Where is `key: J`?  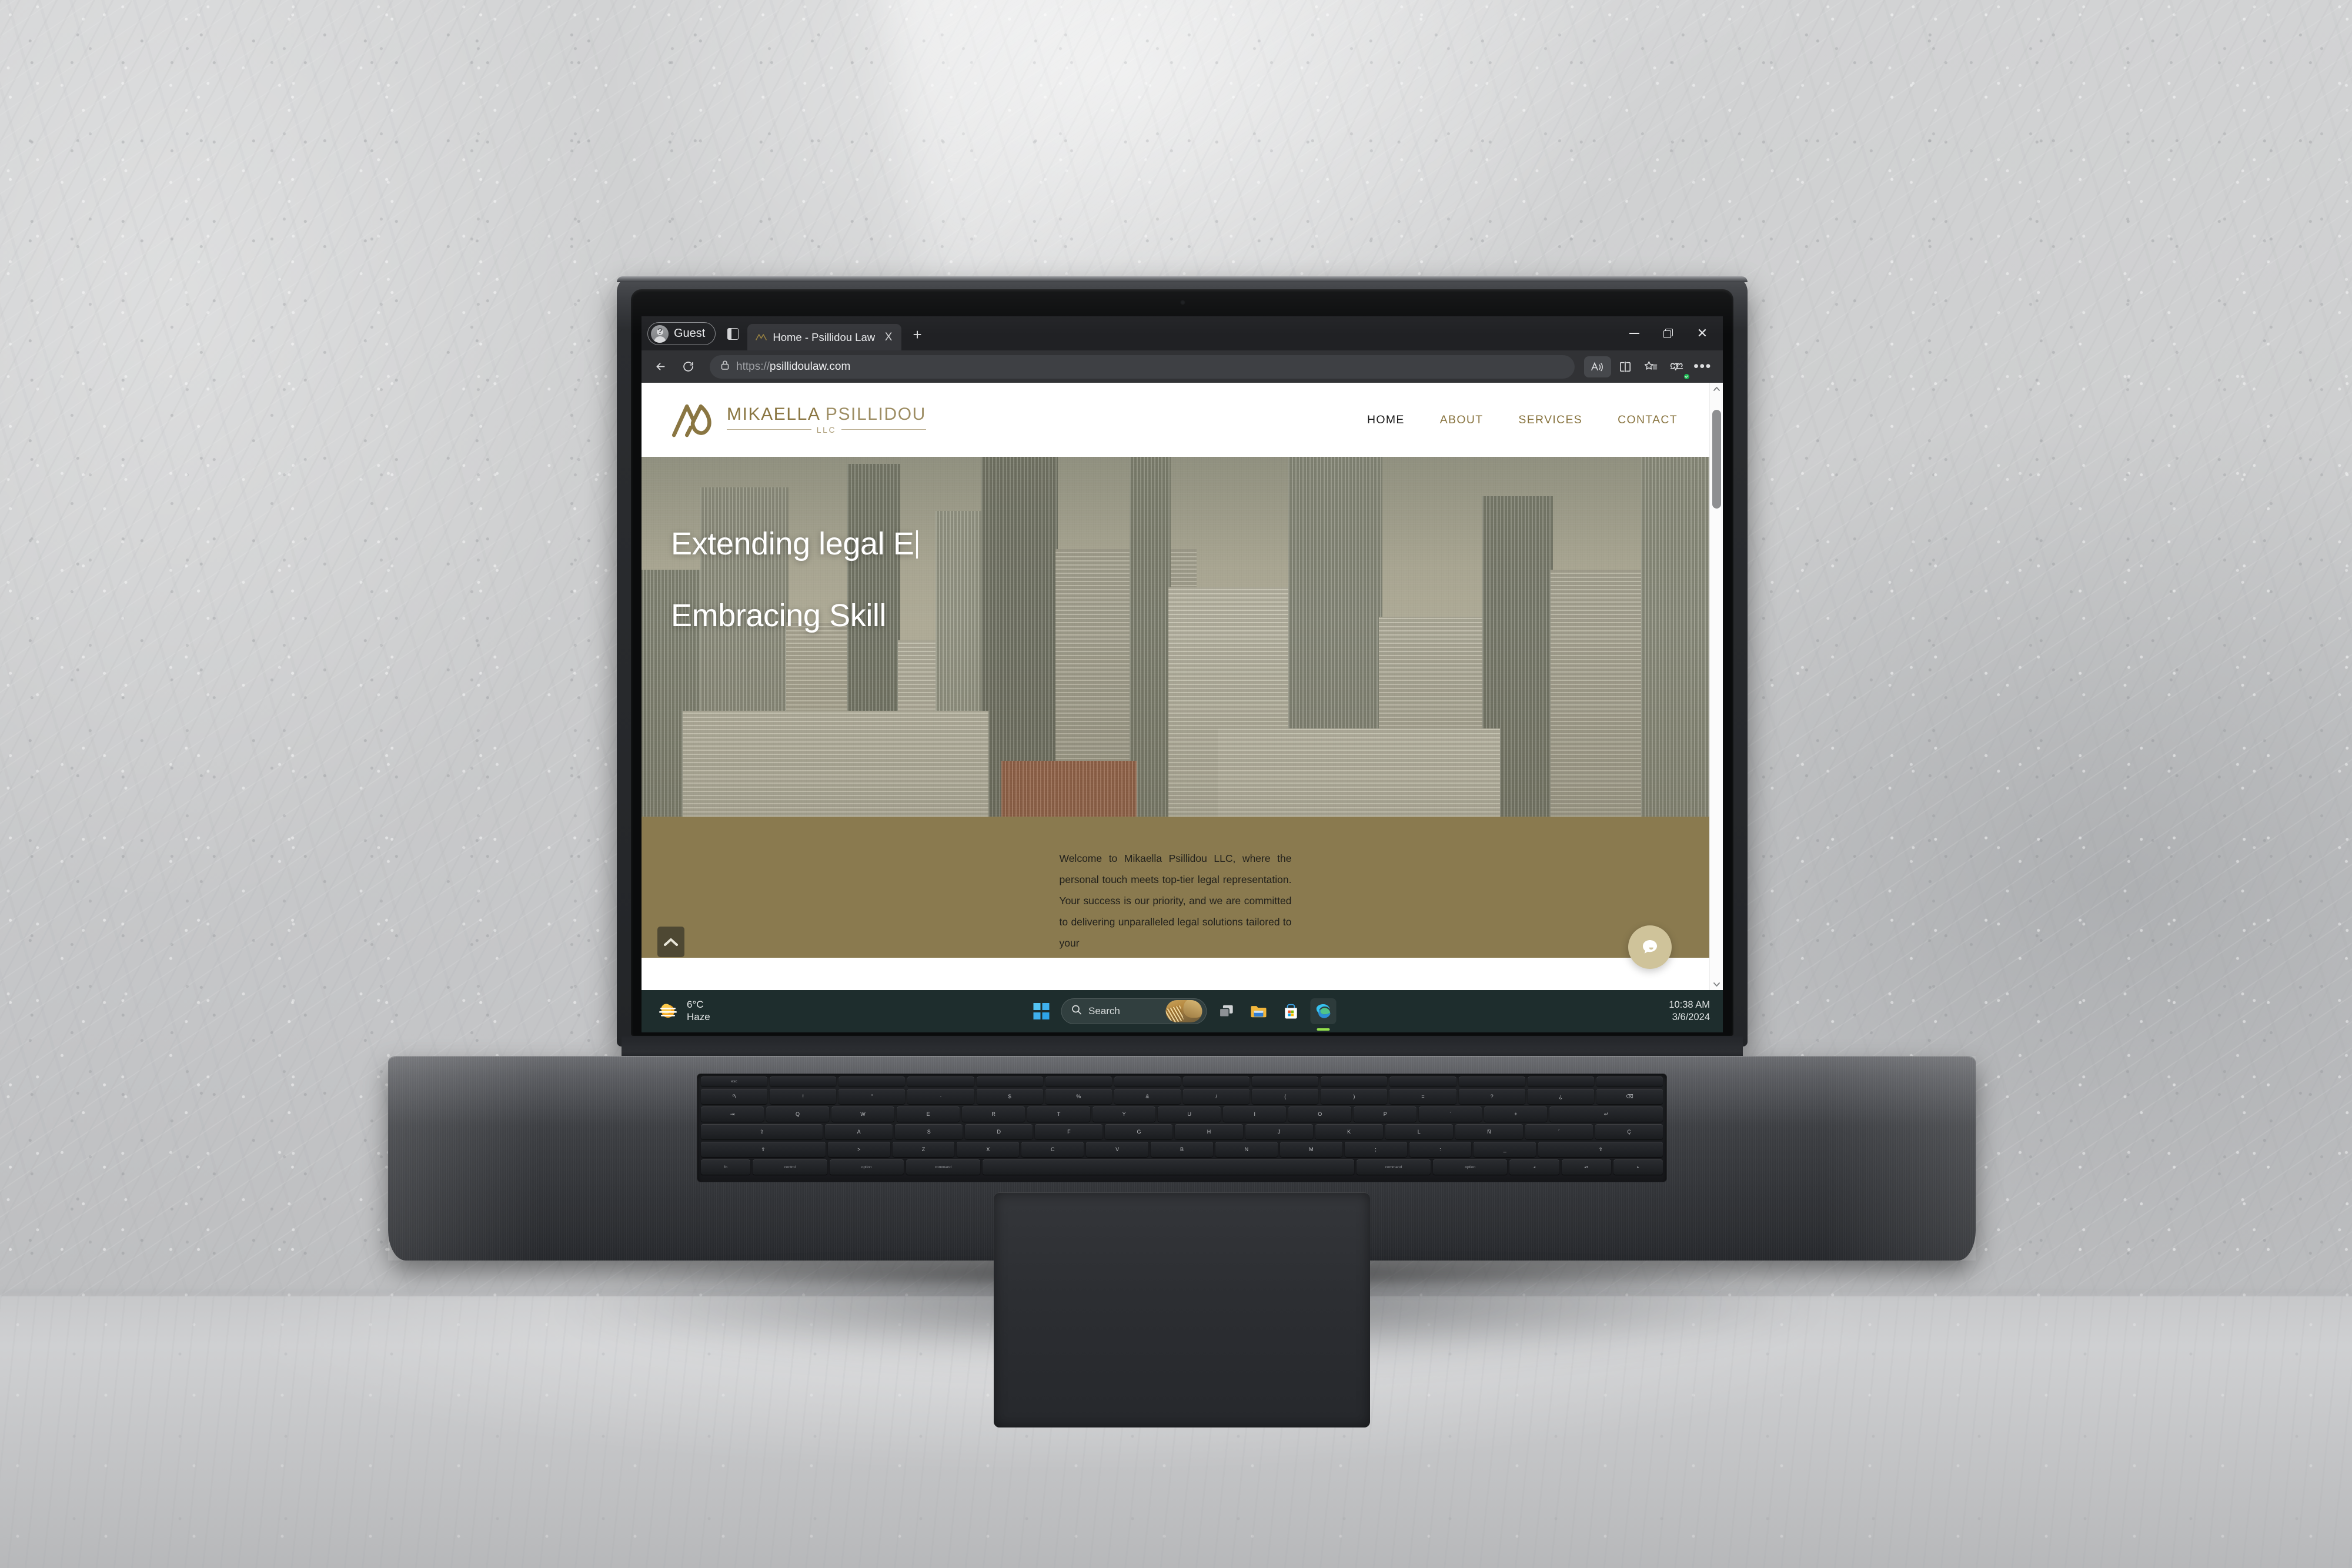
key: J is located at coordinates (1279, 1131).